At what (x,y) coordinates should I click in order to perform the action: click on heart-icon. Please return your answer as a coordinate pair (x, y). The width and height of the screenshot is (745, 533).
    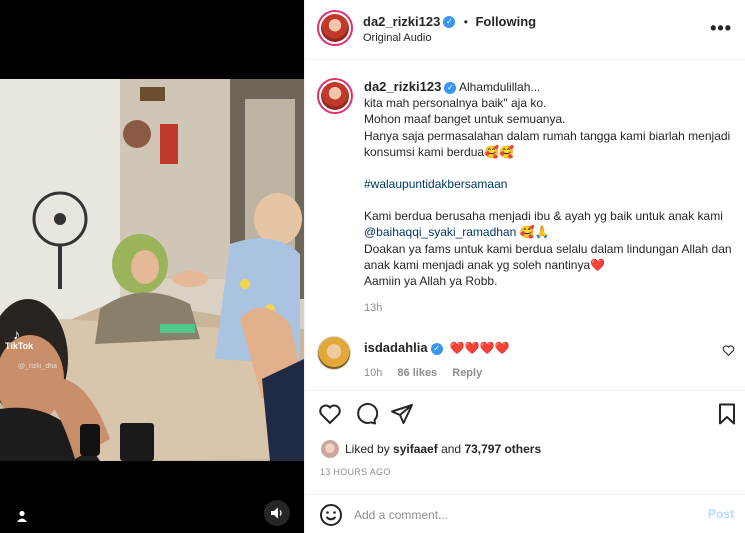
    Looking at the image, I should click on (330, 414).